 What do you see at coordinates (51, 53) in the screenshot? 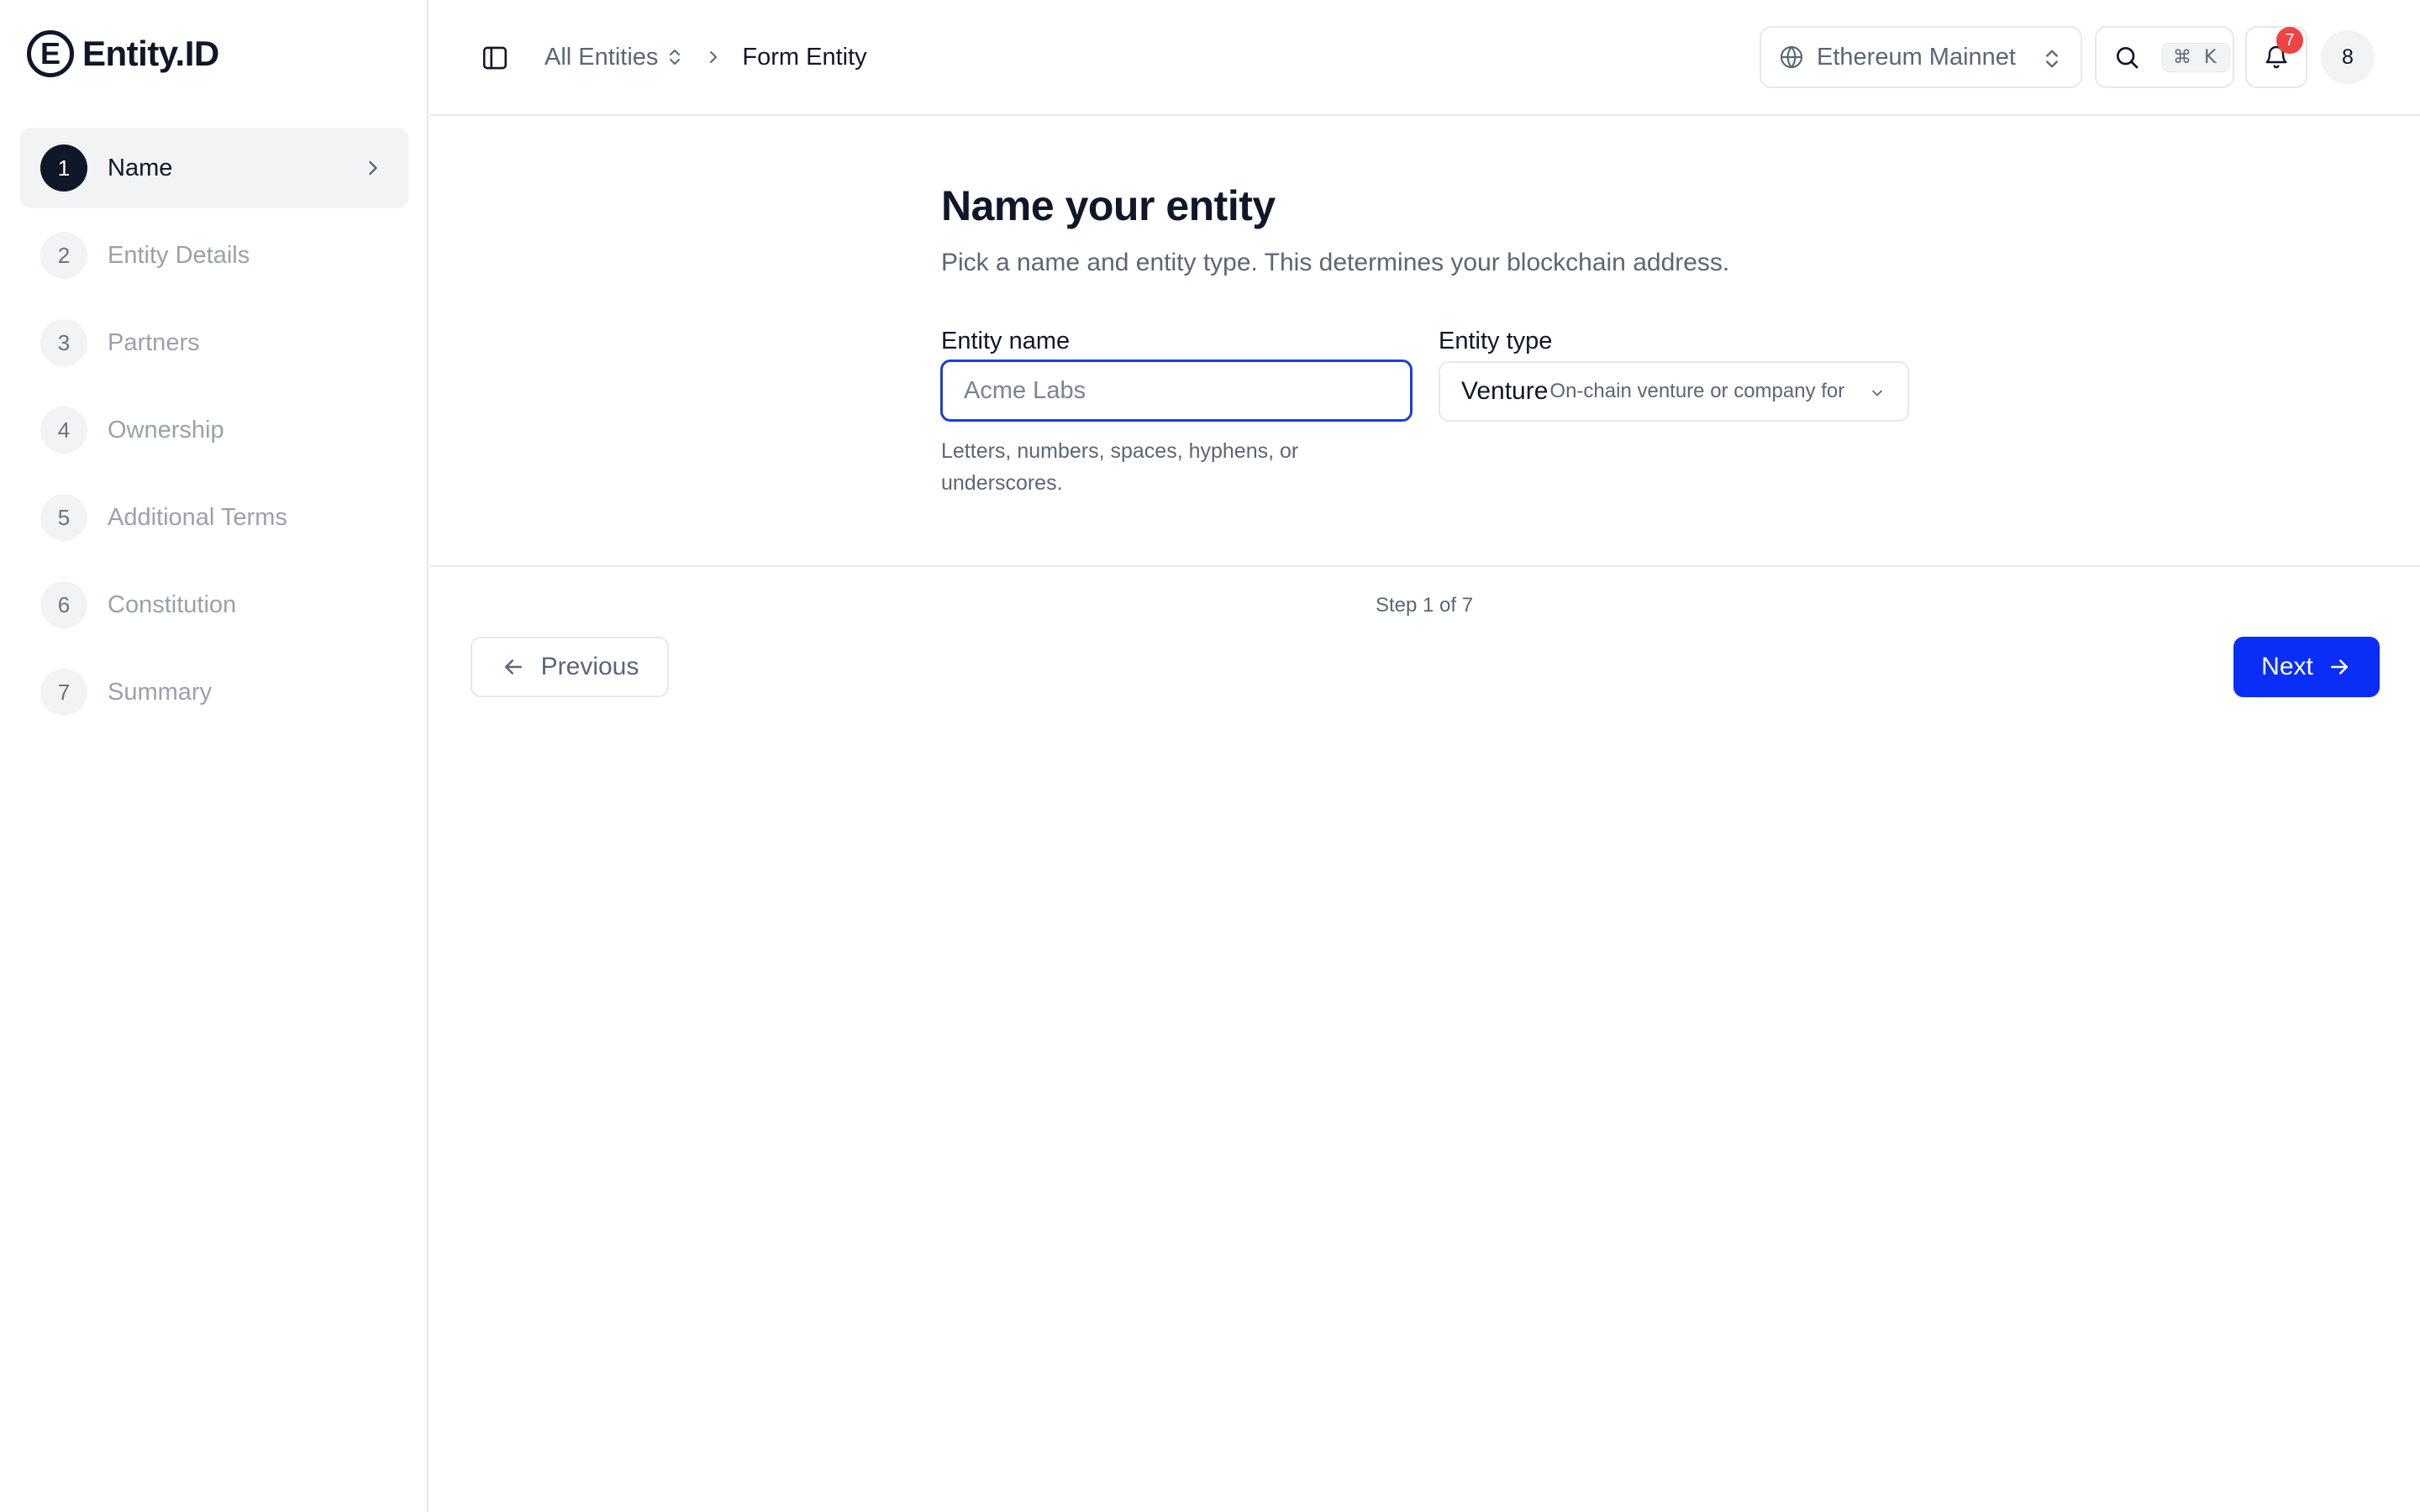
I see `brand-logo-icon: E` at bounding box center [51, 53].